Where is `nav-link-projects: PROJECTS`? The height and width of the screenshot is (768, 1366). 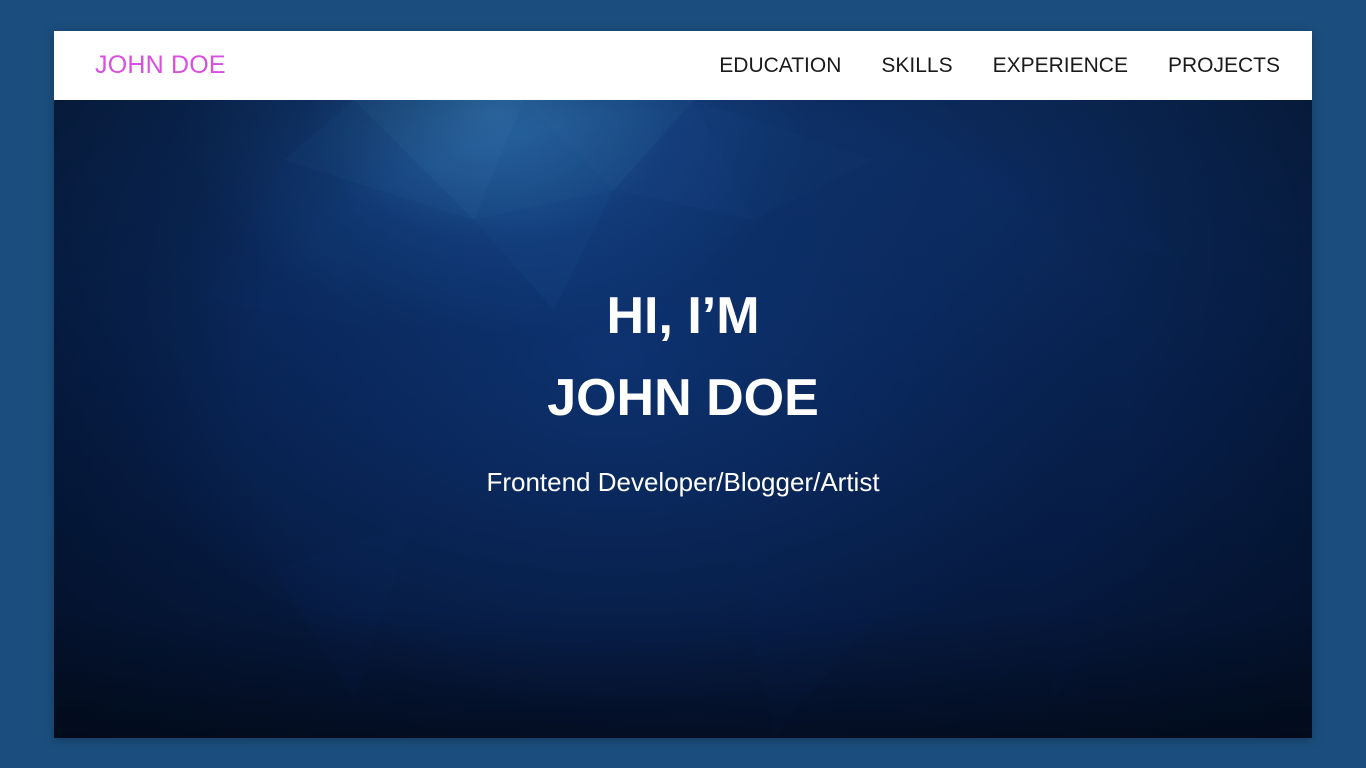 nav-link-projects: PROJECTS is located at coordinates (1224, 66).